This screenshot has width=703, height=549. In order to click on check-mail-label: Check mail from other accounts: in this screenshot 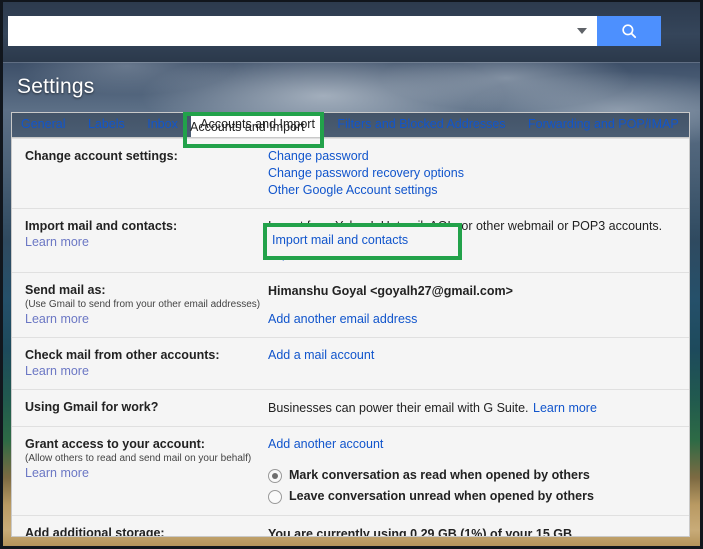, I will do `click(122, 355)`.